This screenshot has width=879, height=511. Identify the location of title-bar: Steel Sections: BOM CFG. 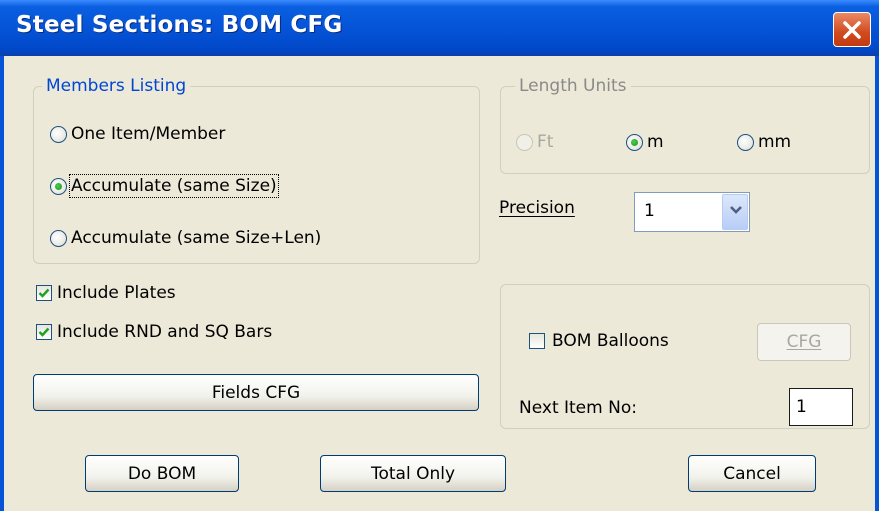
(439, 28).